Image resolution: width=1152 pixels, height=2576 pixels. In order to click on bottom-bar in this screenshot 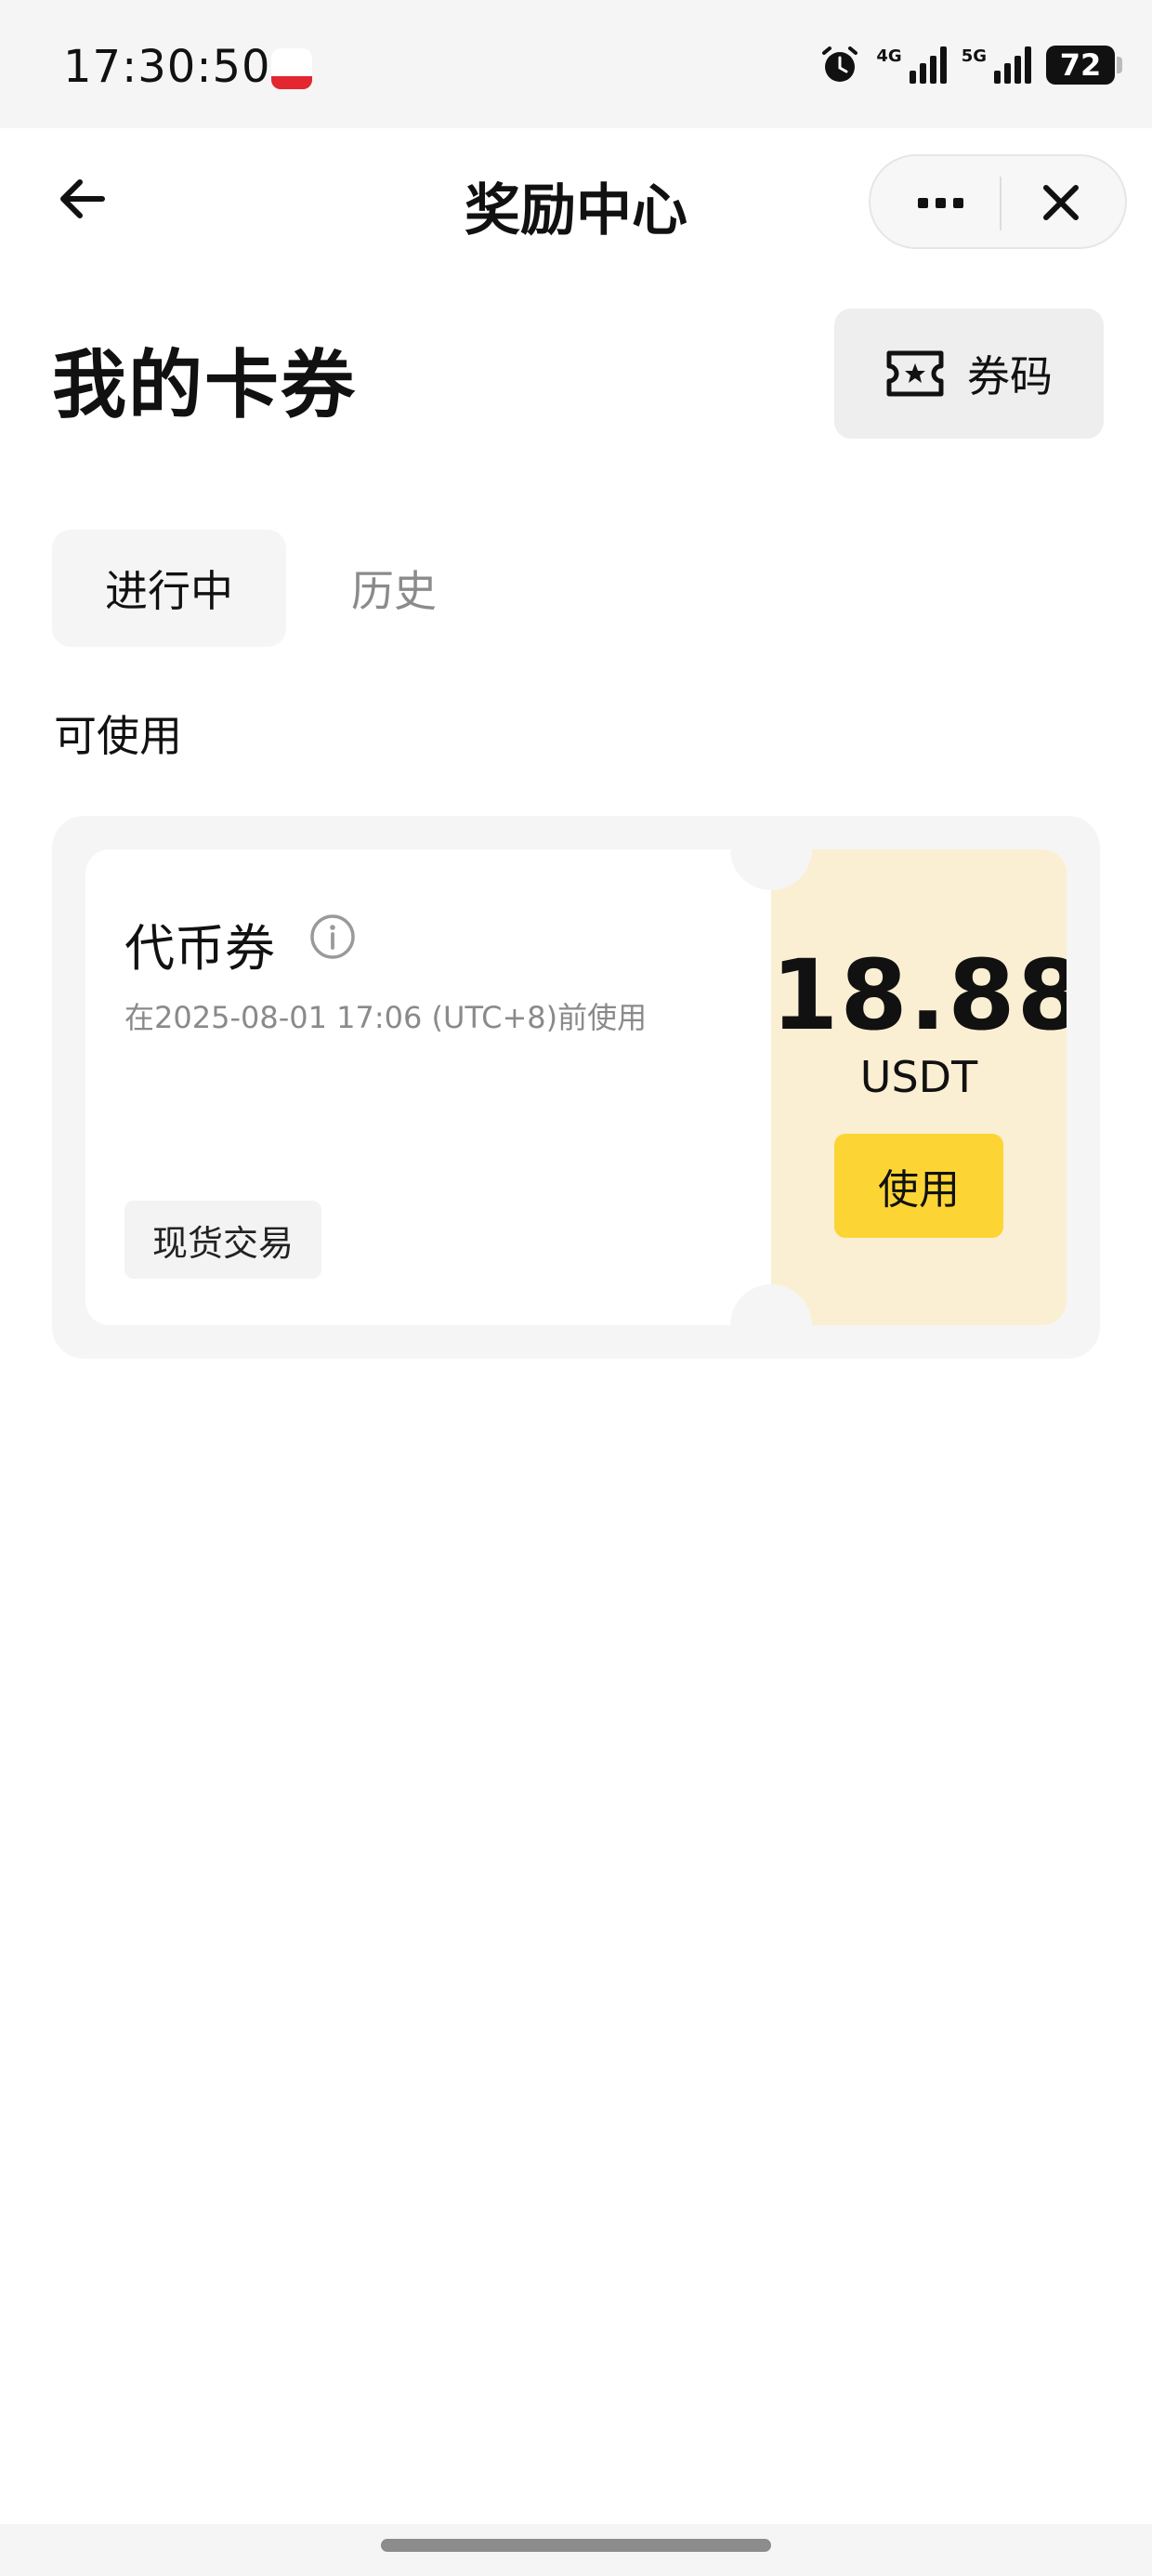, I will do `click(576, 2550)`.